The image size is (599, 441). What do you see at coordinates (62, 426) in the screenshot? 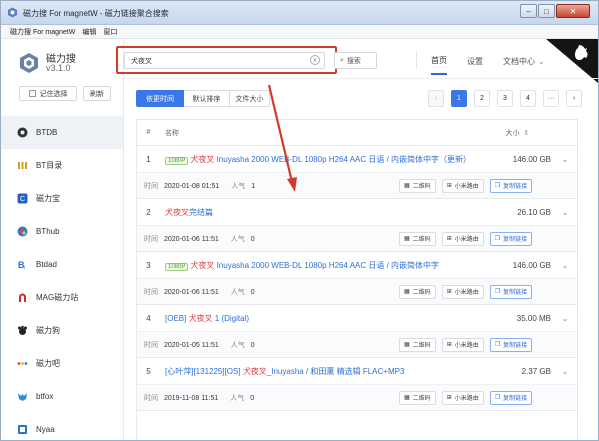
I see `sidebar-item-nyaa: Nyaa` at bounding box center [62, 426].